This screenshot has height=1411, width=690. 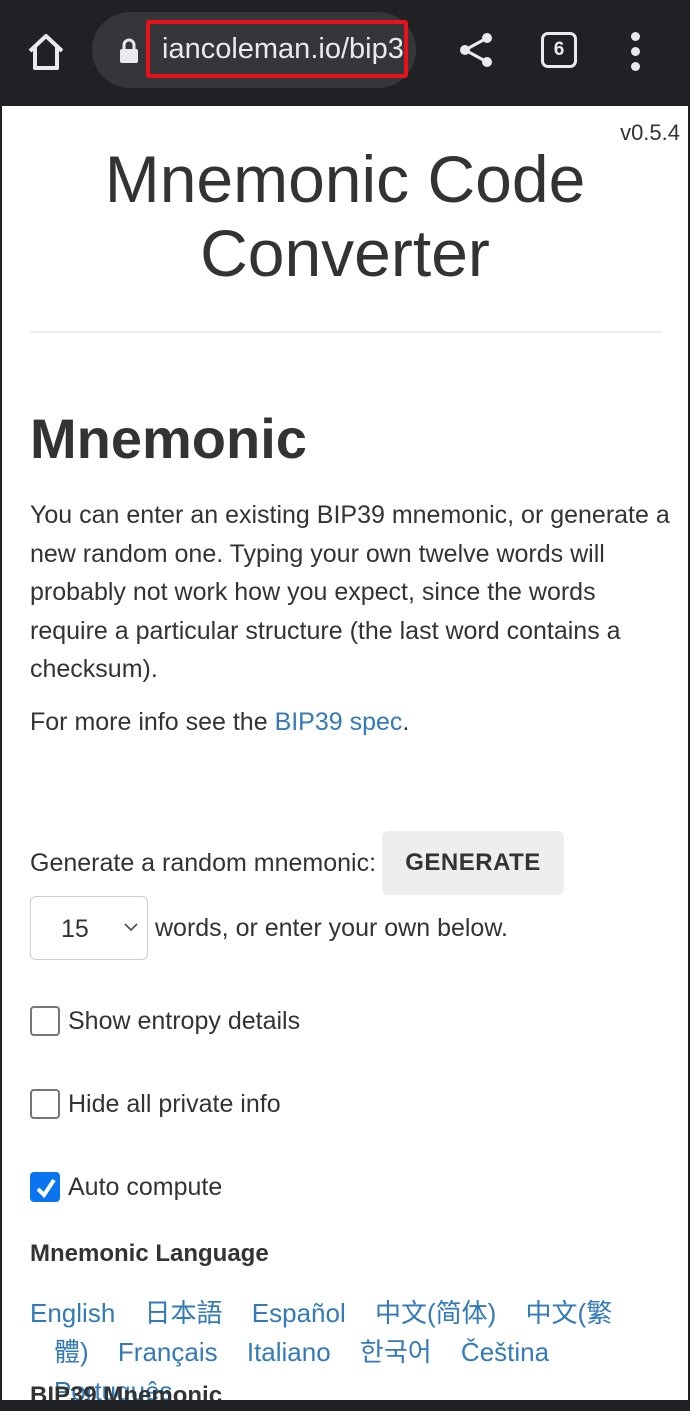 What do you see at coordinates (473, 863) in the screenshot?
I see `generate-button: GENERATE` at bounding box center [473, 863].